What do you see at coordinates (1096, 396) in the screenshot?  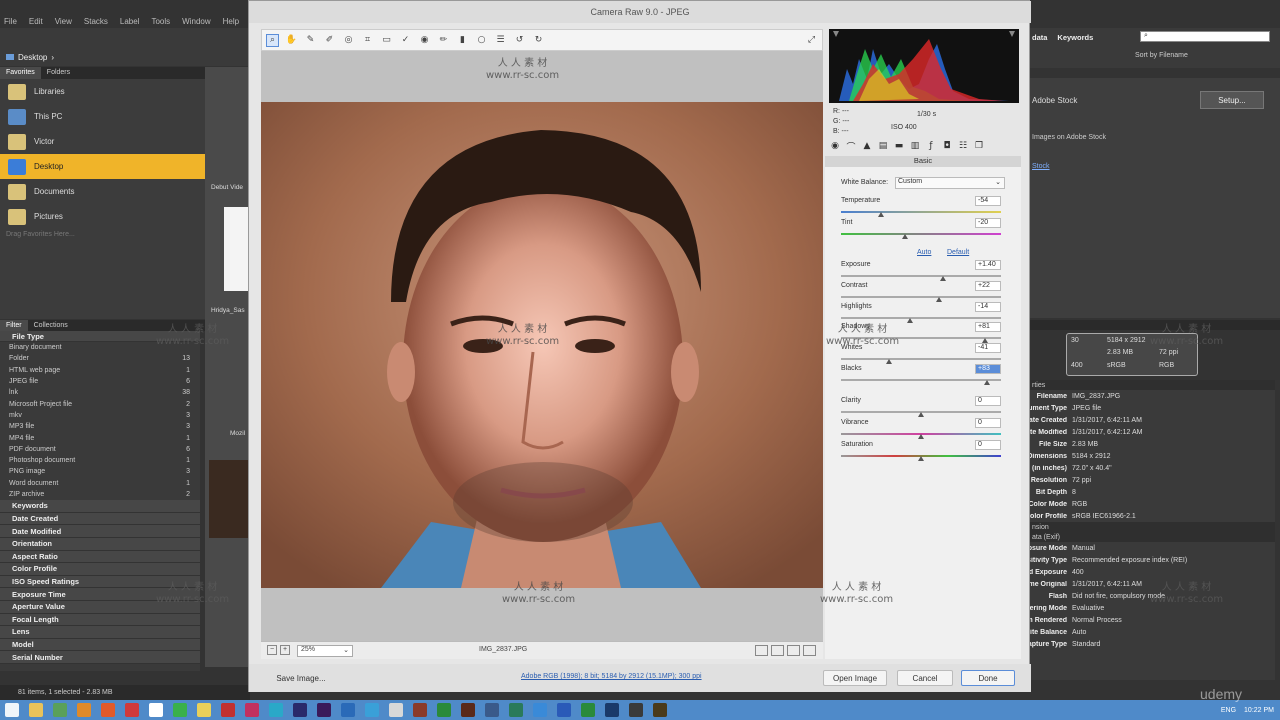 I see `metadata-value: IMG_2837.JPG` at bounding box center [1096, 396].